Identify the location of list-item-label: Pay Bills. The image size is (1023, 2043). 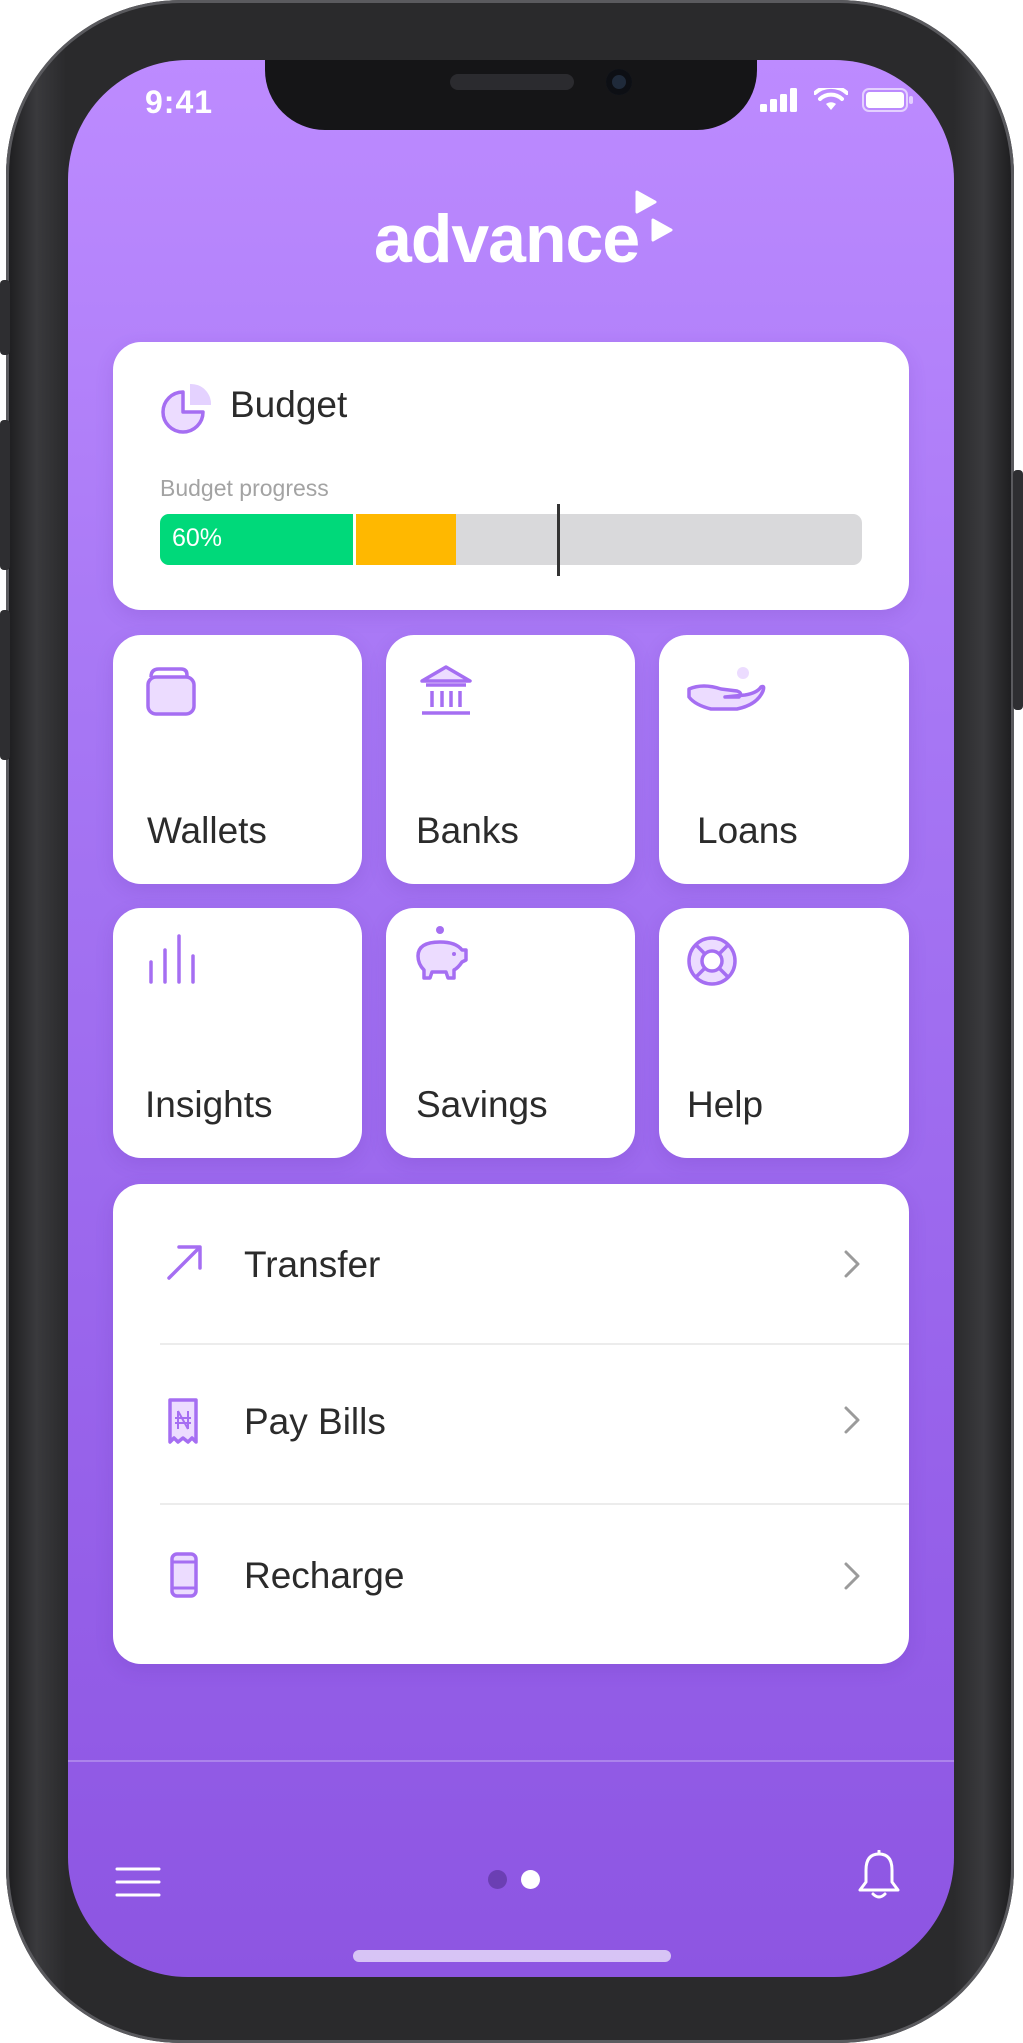
(315, 1421).